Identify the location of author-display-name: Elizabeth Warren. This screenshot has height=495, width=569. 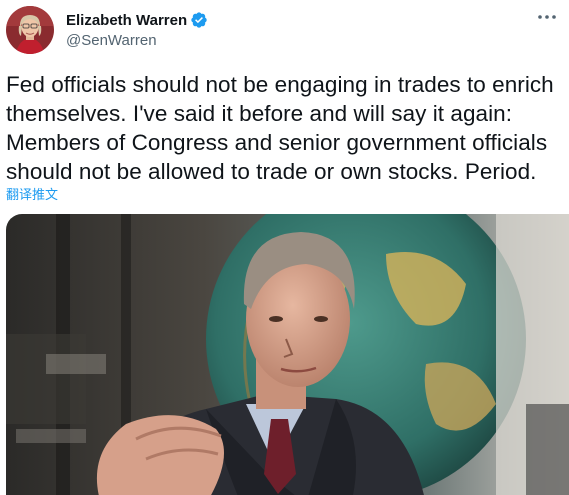
(126, 20).